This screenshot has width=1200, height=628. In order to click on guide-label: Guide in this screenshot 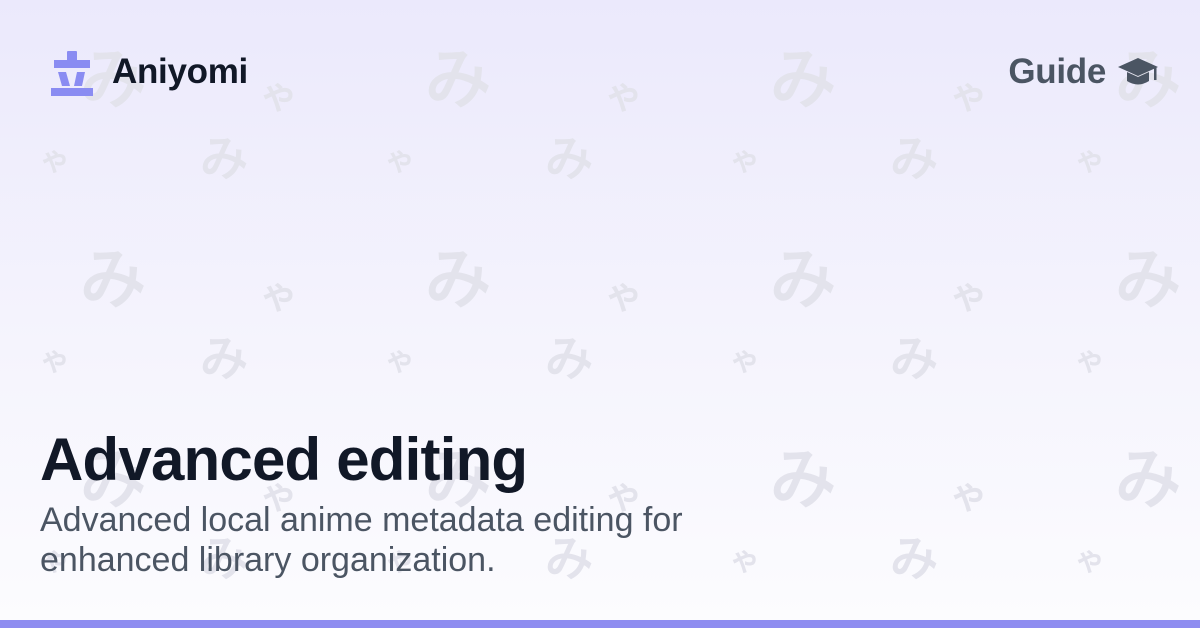, I will do `click(1057, 71)`.